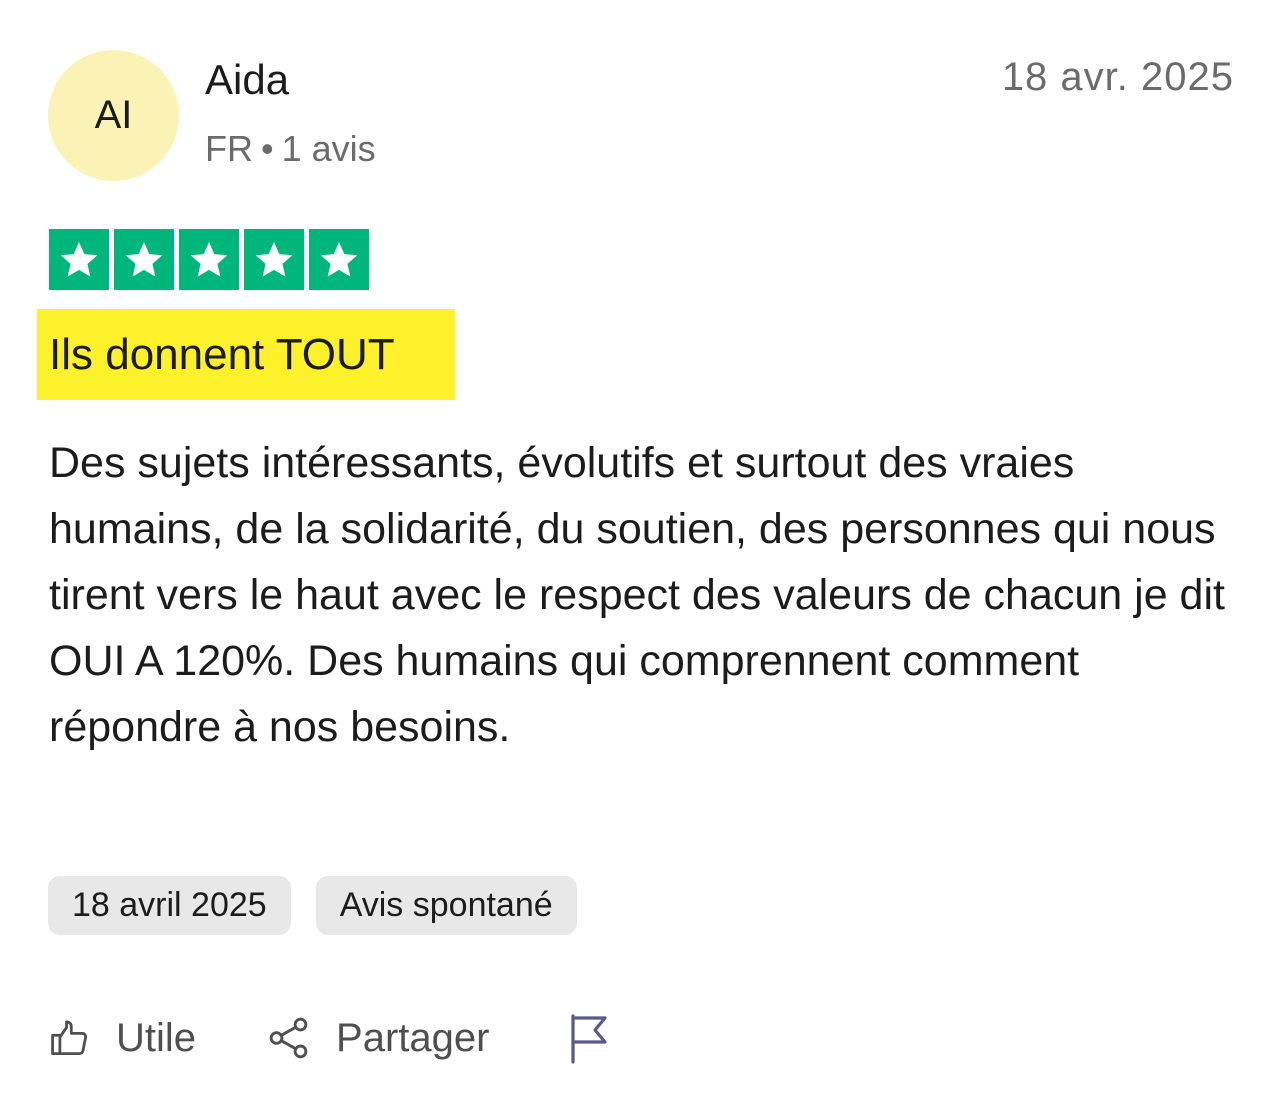 The height and width of the screenshot is (1114, 1284). What do you see at coordinates (222, 354) in the screenshot?
I see `review-title-text: Ils donnent TOUT` at bounding box center [222, 354].